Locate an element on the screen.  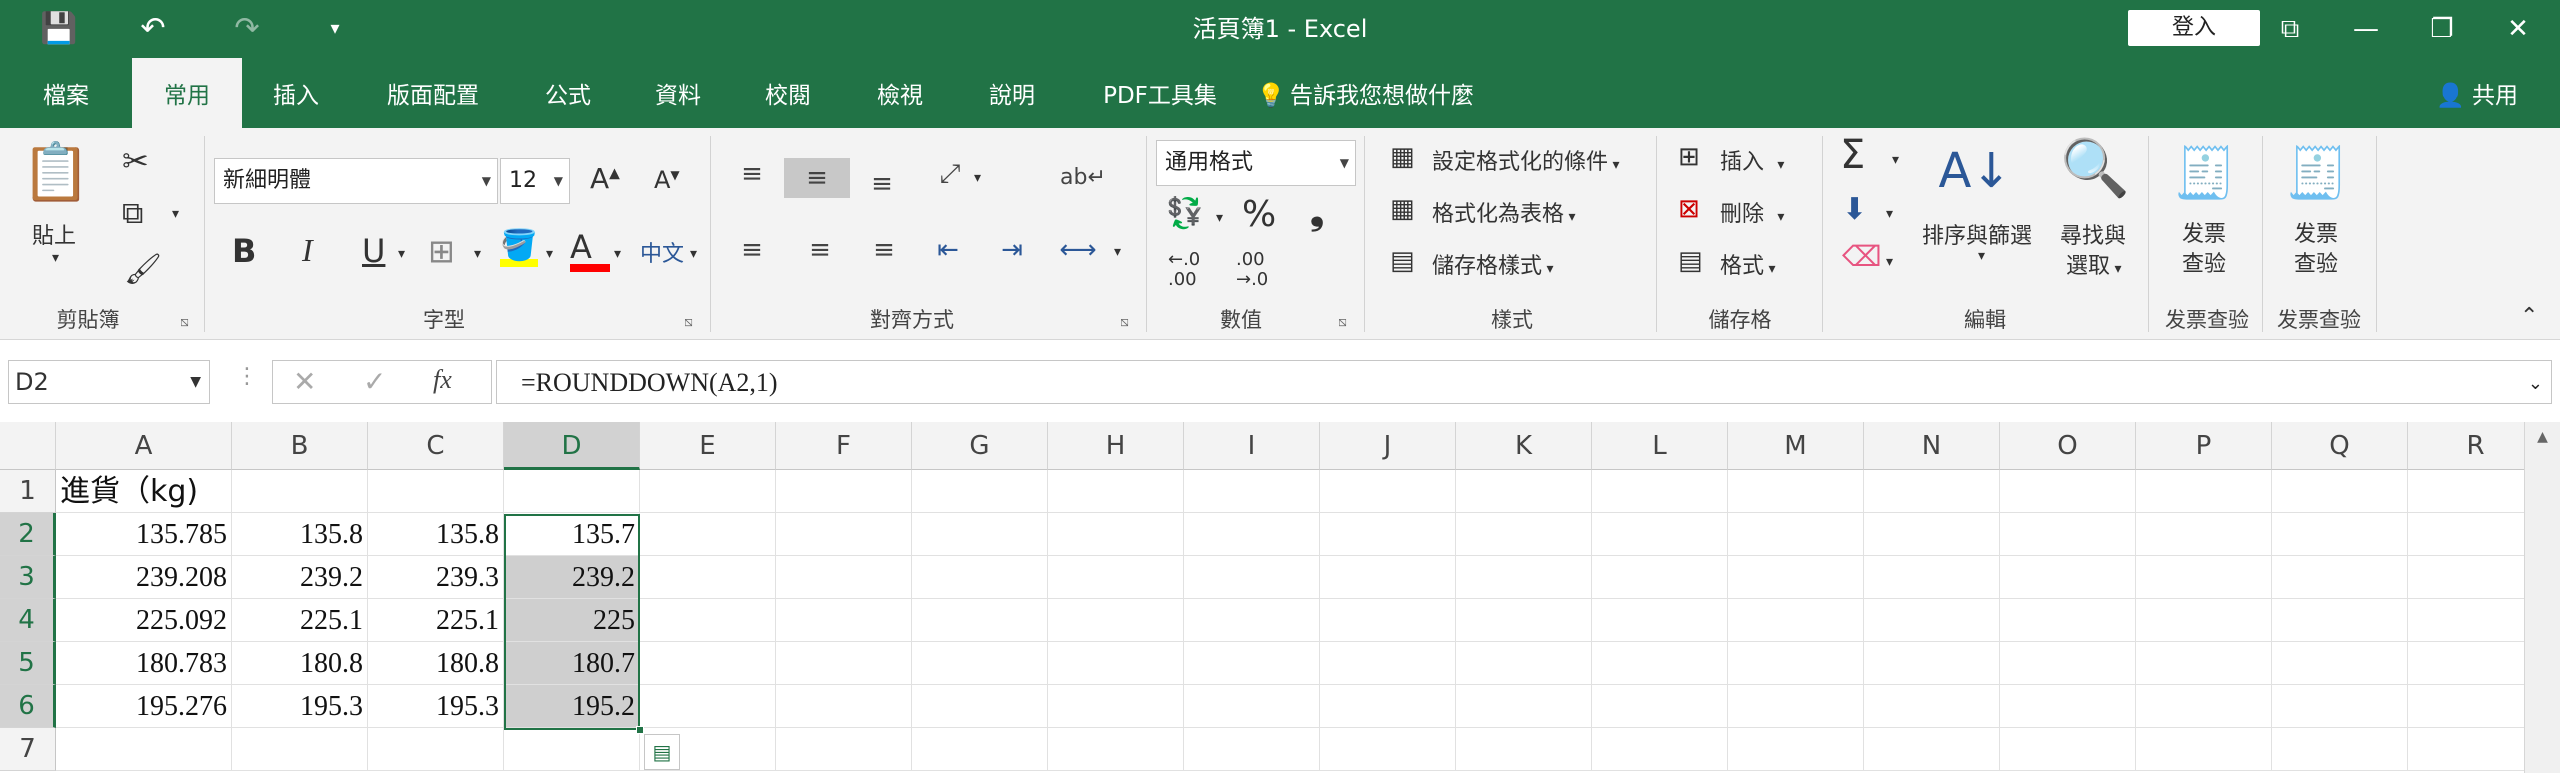
cell-Q1 is located at coordinates (2340, 491).